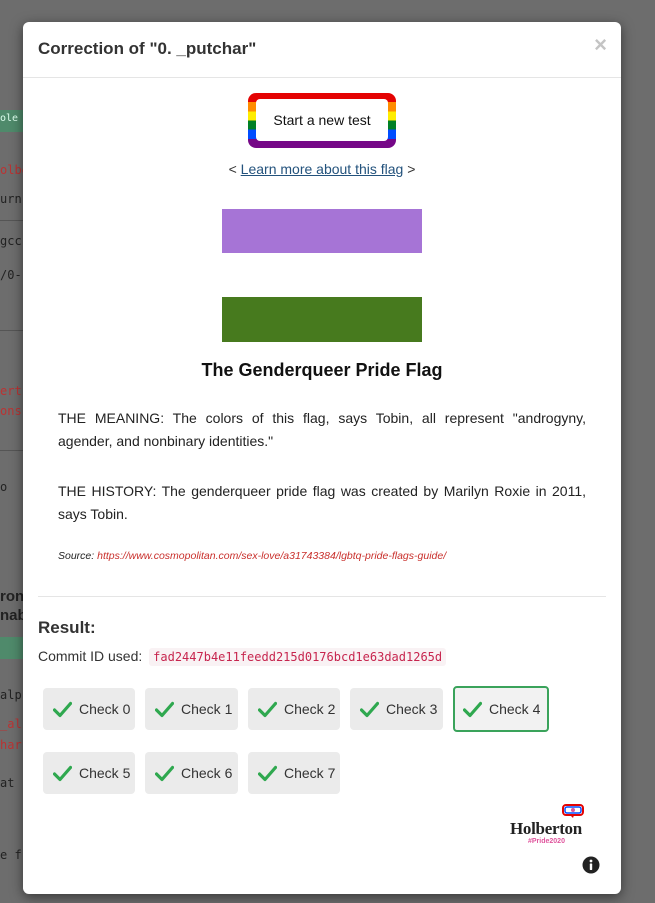 This screenshot has height=903, width=655. Describe the element at coordinates (573, 811) in the screenshot. I see `pride-bubble-icon` at that location.